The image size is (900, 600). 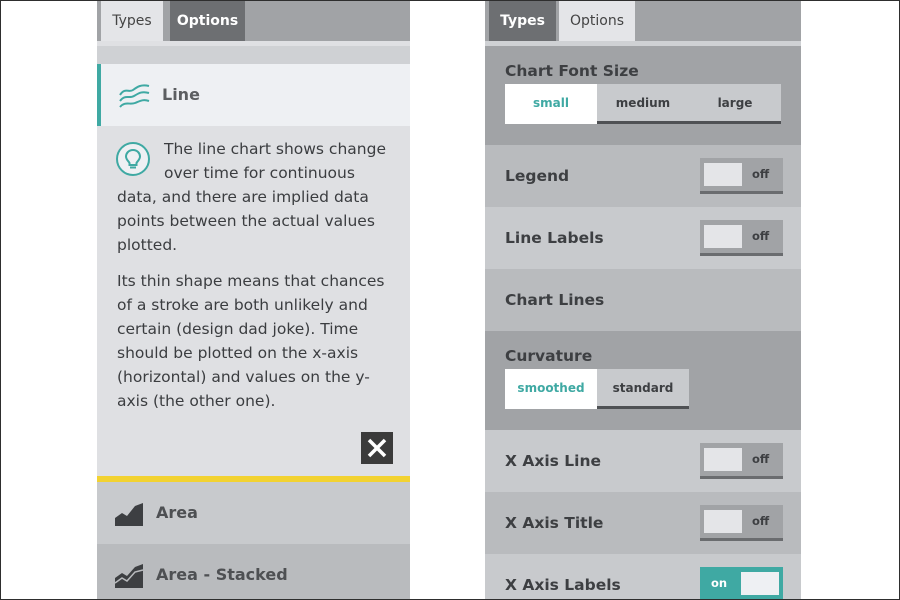 What do you see at coordinates (553, 461) in the screenshot?
I see `x-axis-line-label: X Axis Line` at bounding box center [553, 461].